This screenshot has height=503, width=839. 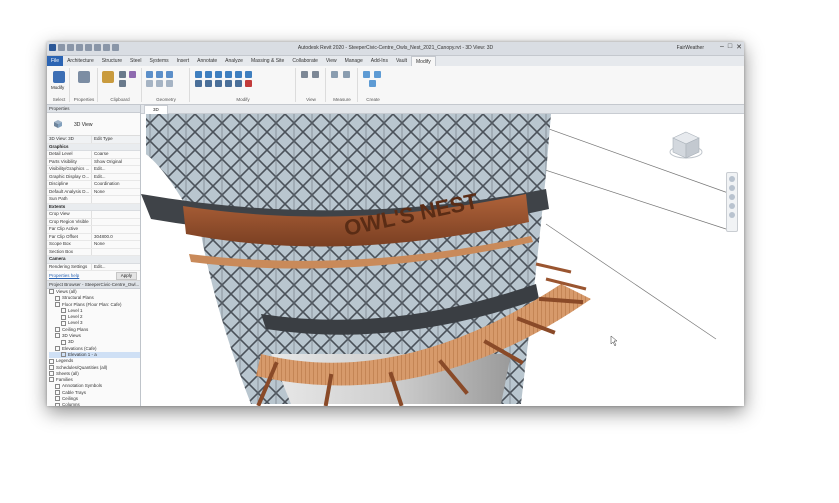 I want to click on property-value: 304800.0, so click(x=115, y=236).